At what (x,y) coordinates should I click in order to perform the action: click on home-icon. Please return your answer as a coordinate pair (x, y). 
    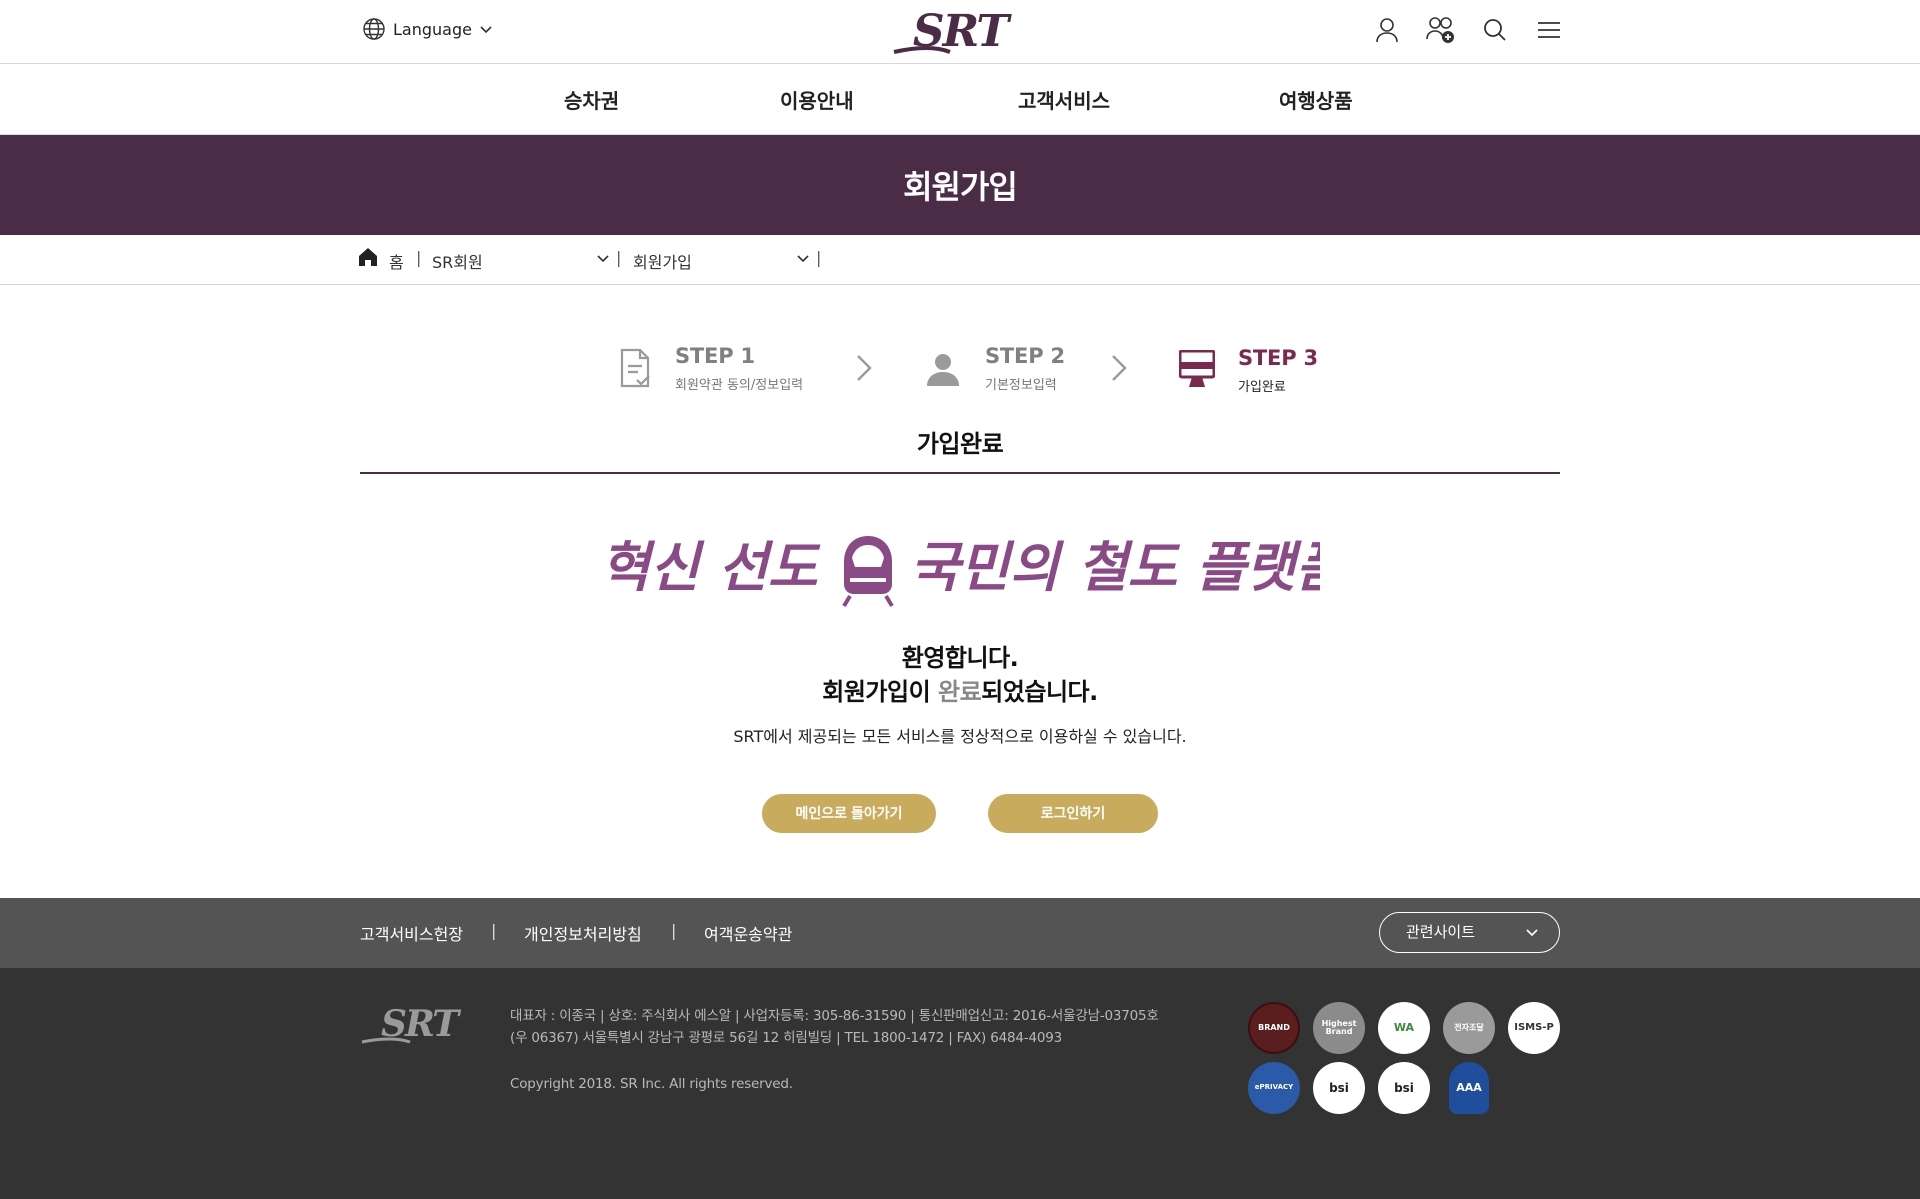
    Looking at the image, I should click on (368, 257).